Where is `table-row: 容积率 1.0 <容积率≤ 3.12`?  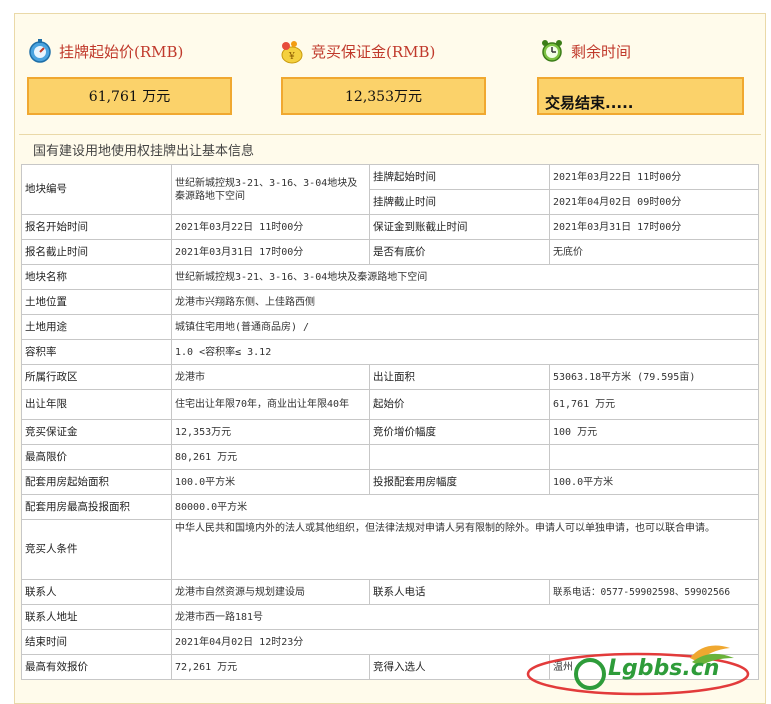
table-row: 容积率 1.0 <容积率≤ 3.12 is located at coordinates (390, 352).